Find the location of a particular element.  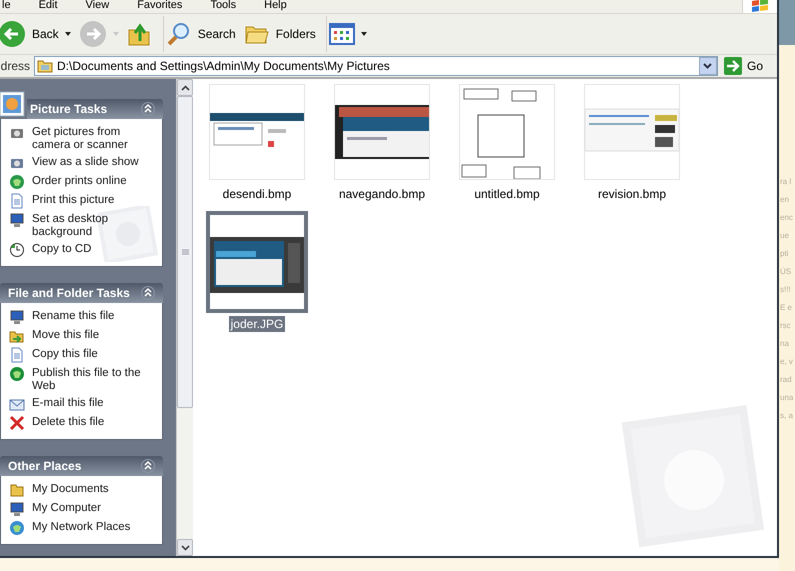

printer-icon is located at coordinates (17, 201).